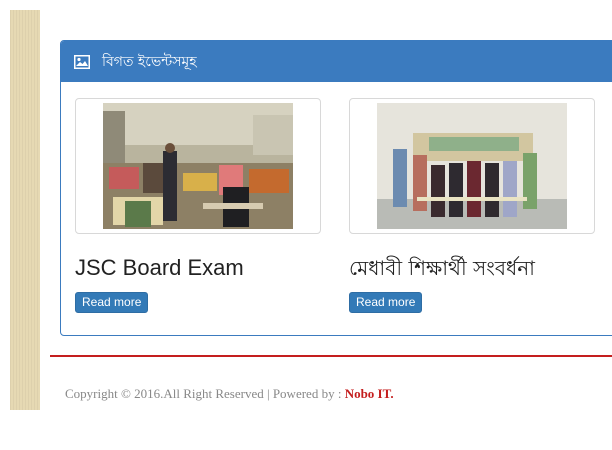  What do you see at coordinates (369, 393) in the screenshot?
I see `brand-link: Nobo IT.` at bounding box center [369, 393].